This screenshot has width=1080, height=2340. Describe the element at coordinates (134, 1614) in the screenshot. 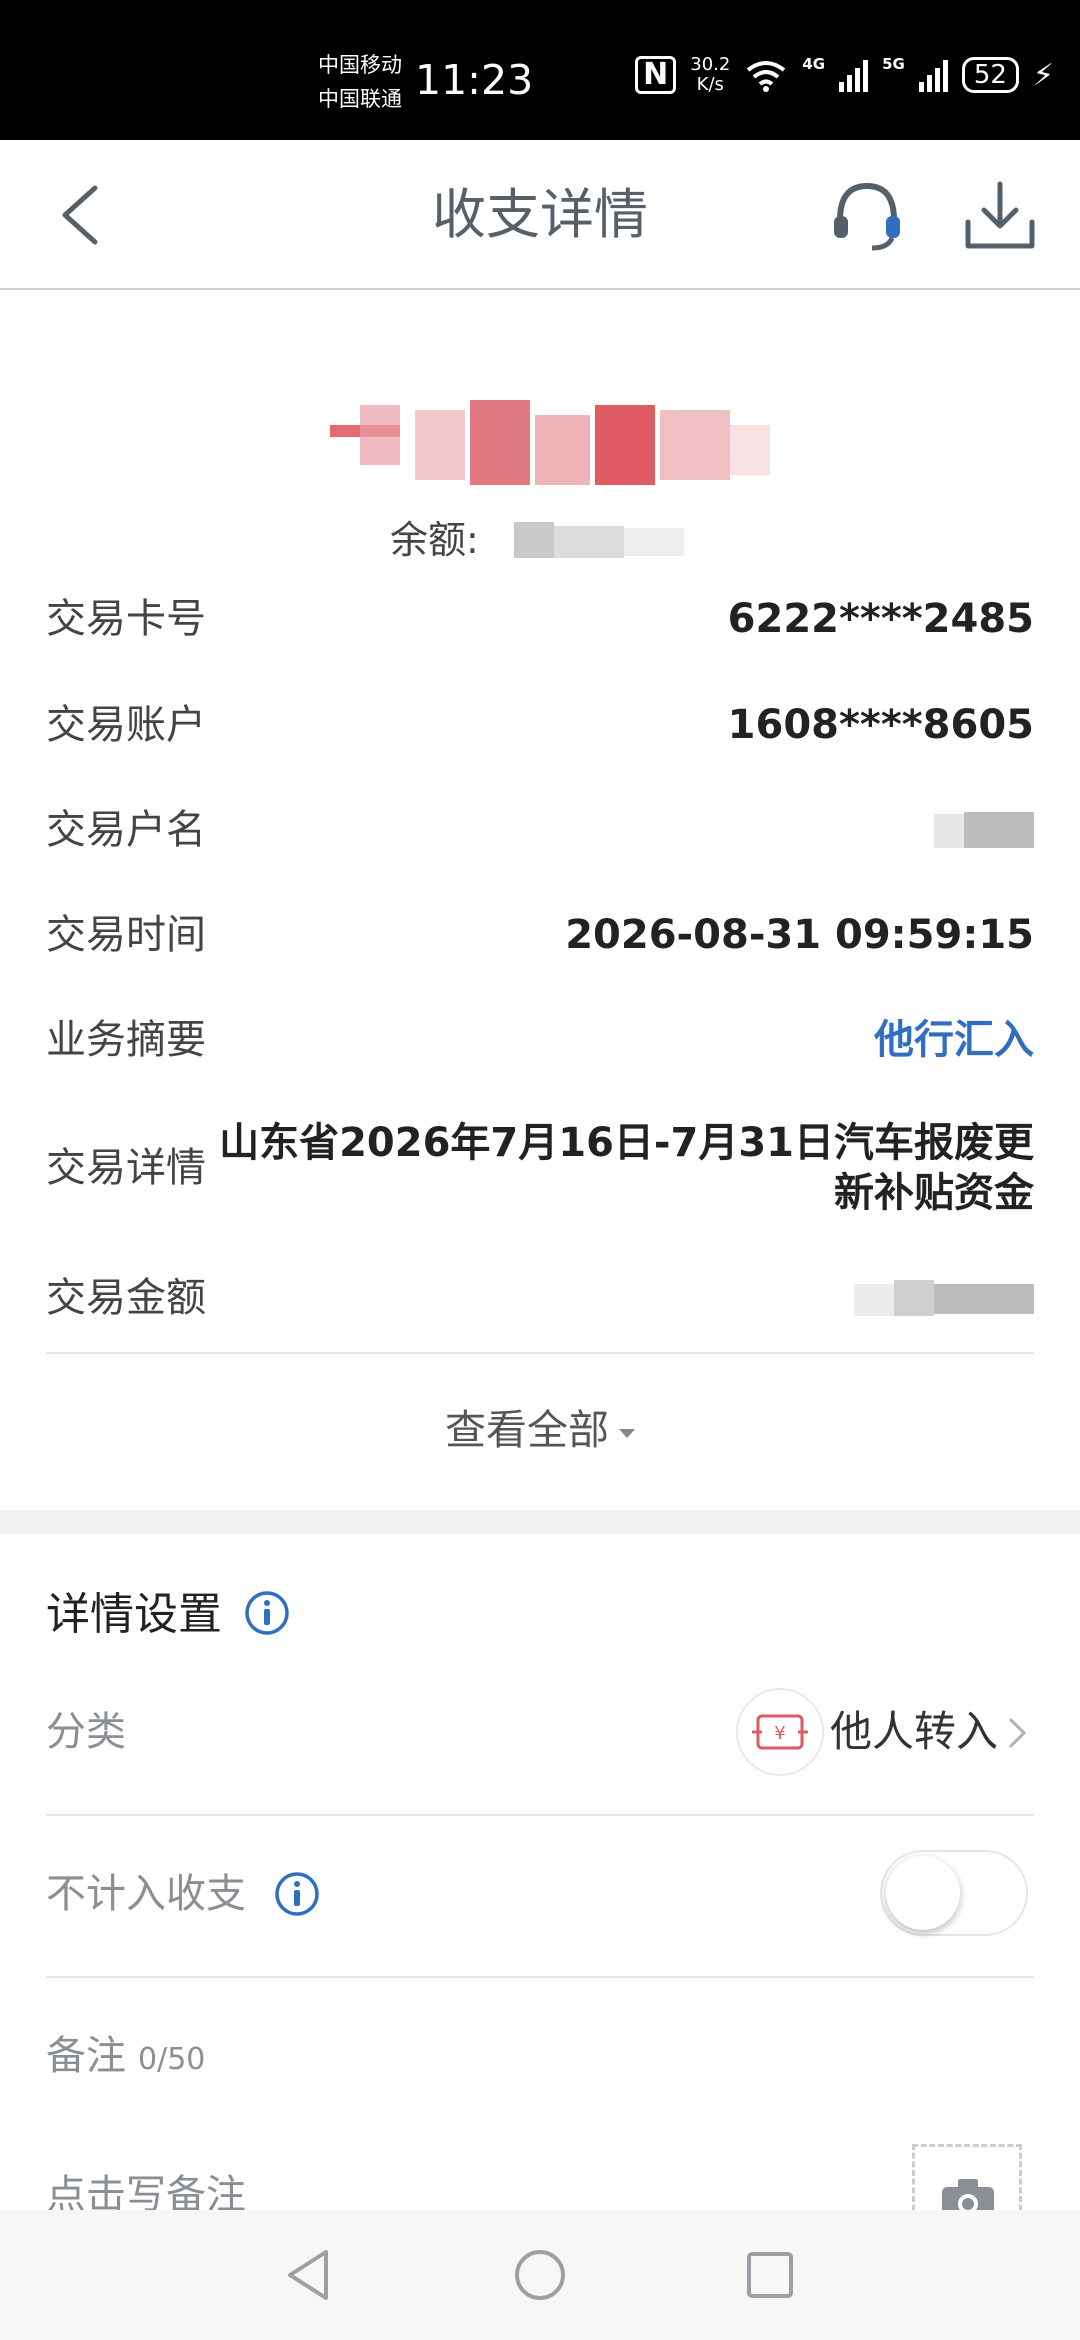

I see `settings-title: 详情设置` at that location.